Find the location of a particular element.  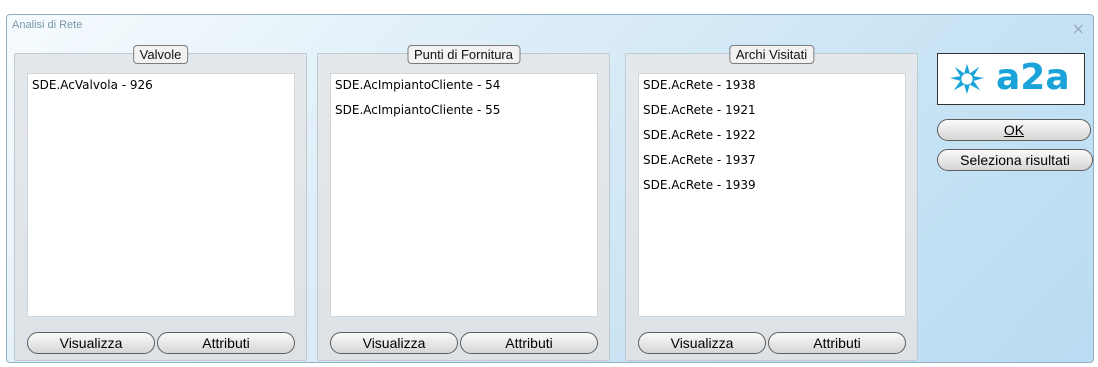

list-item: SDE.AcRete - 1937 is located at coordinates (772, 165).